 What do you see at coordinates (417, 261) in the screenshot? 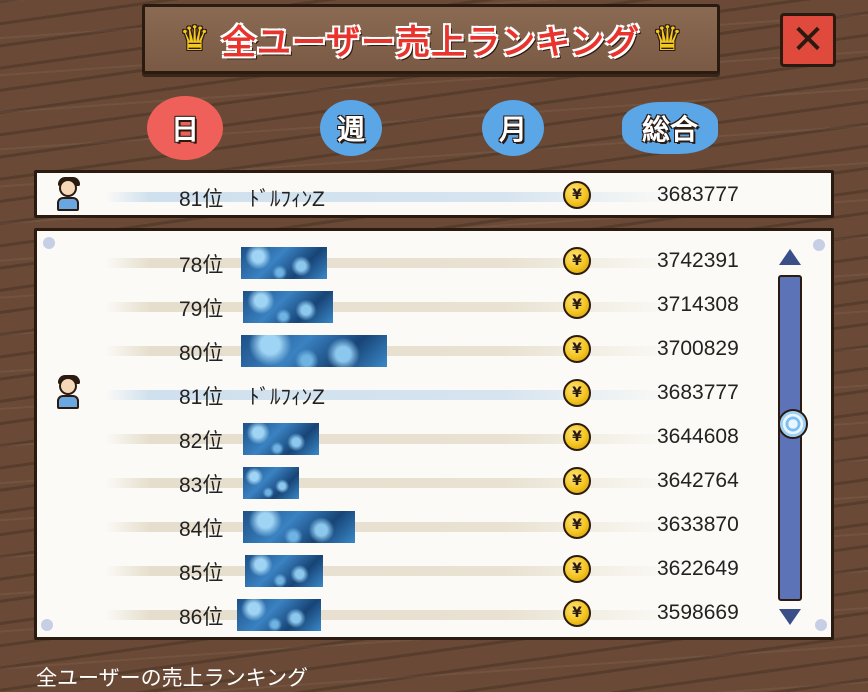
I see `list-item: 78位 ¥ 3742391` at bounding box center [417, 261].